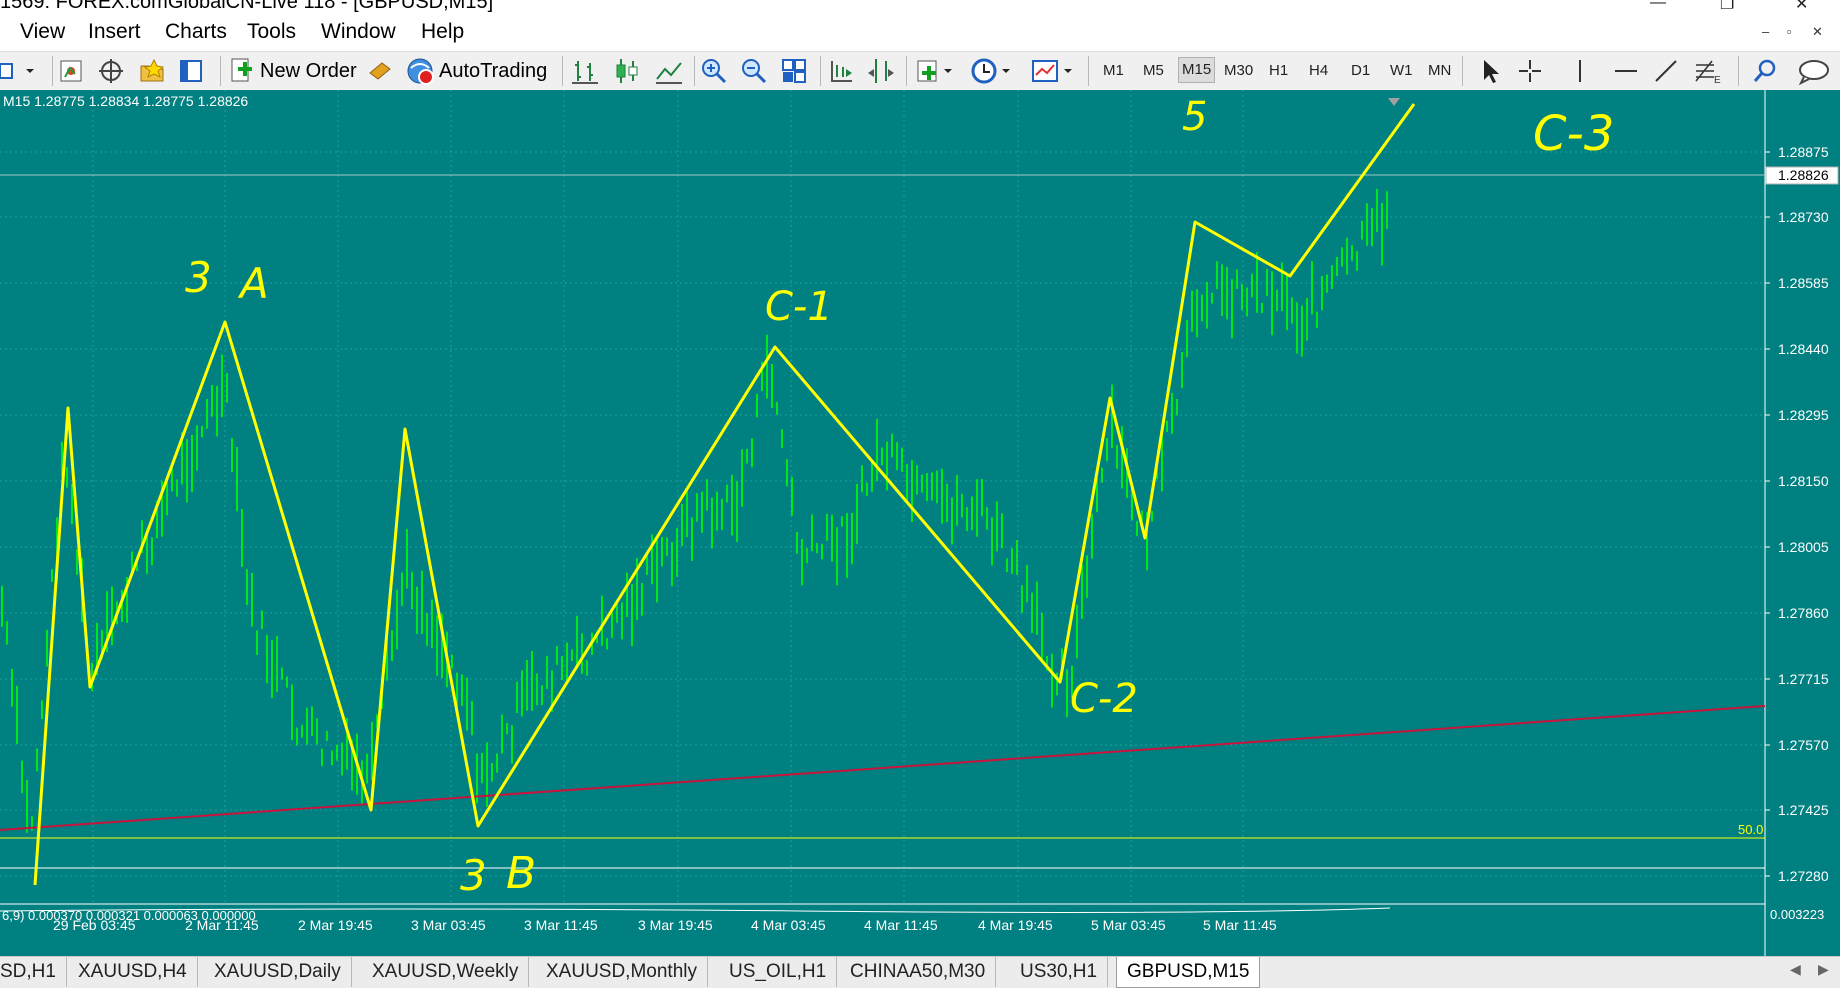  I want to click on timeframe-m1: M1, so click(1113, 70).